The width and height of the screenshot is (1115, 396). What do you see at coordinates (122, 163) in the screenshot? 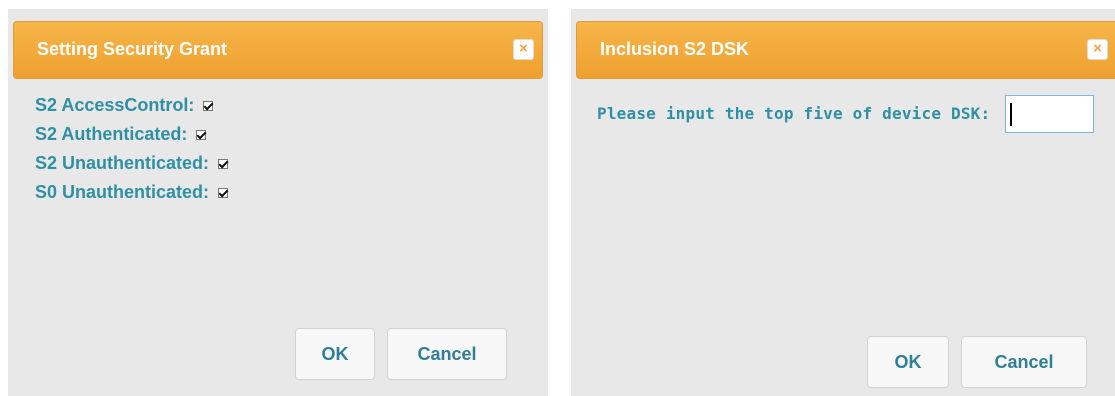
I see `grant-label: S2 Unauthenticated:` at bounding box center [122, 163].